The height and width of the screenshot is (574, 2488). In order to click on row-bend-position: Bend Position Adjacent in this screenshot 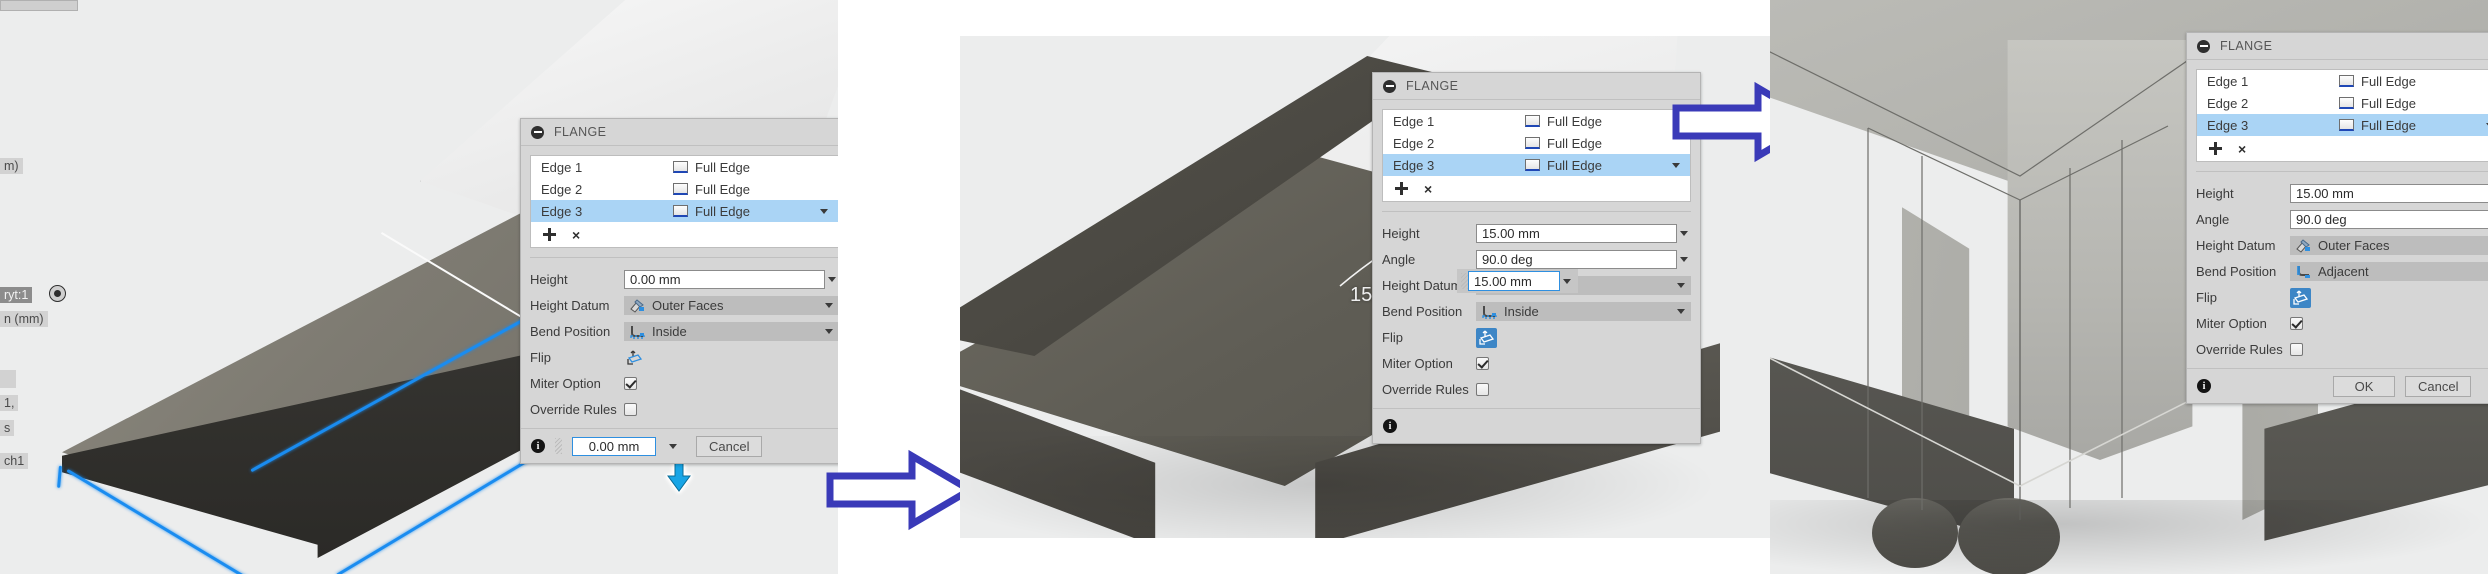, I will do `click(2342, 271)`.